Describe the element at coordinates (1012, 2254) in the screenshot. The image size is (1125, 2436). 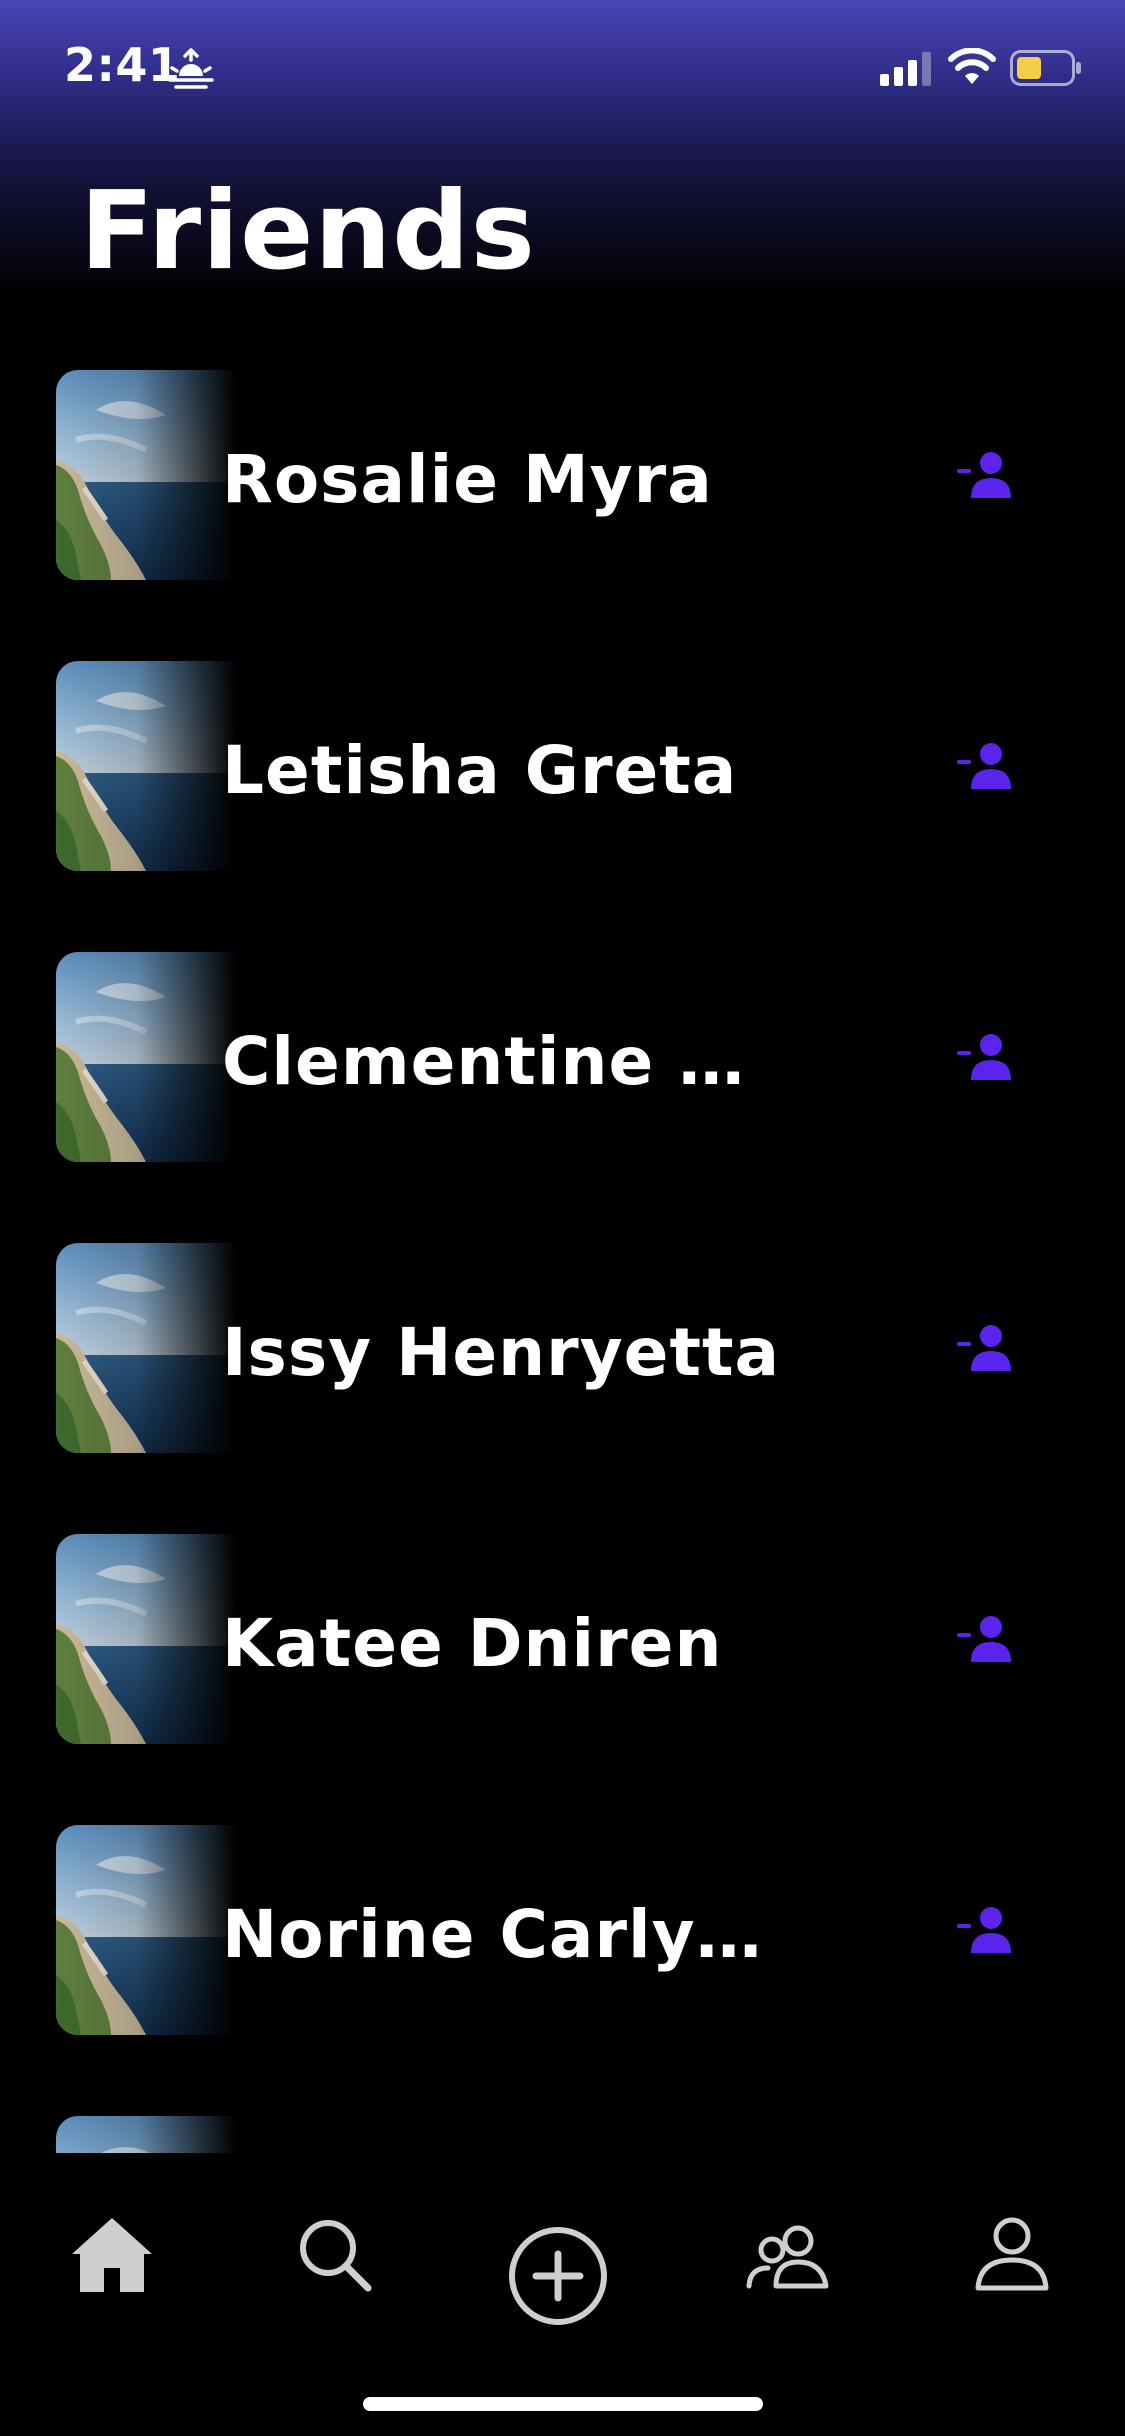
I see `profile-icon` at that location.